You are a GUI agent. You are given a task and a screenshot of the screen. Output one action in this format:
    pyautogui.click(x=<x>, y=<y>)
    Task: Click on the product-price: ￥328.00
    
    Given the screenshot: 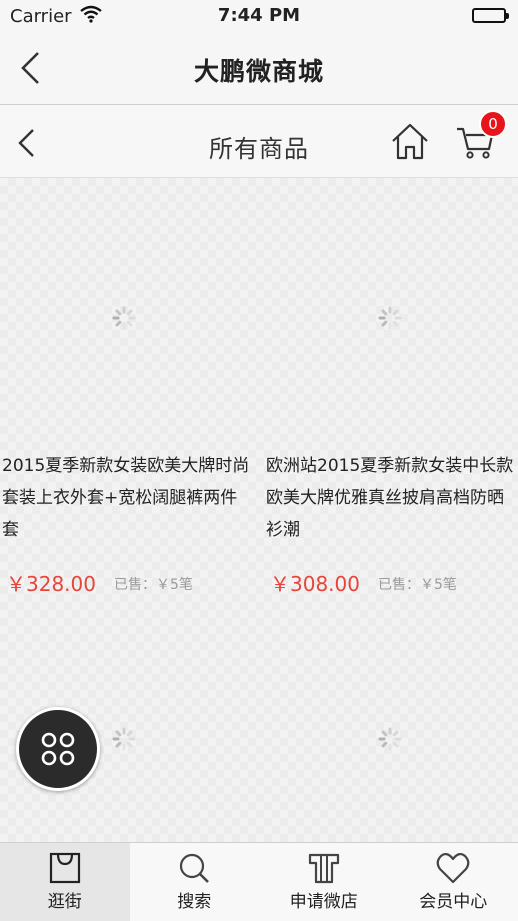 What is the action you would take?
    pyautogui.click(x=51, y=582)
    